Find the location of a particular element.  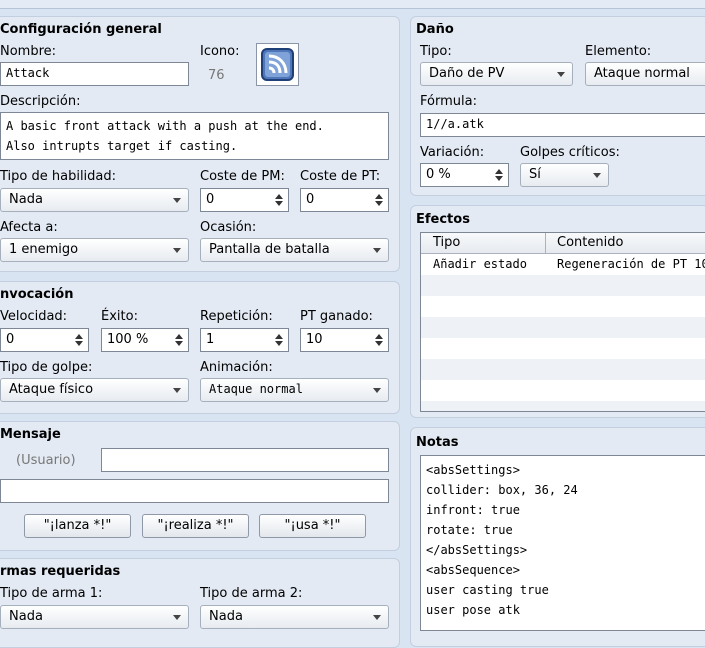

name-input: Attack is located at coordinates (94, 74).